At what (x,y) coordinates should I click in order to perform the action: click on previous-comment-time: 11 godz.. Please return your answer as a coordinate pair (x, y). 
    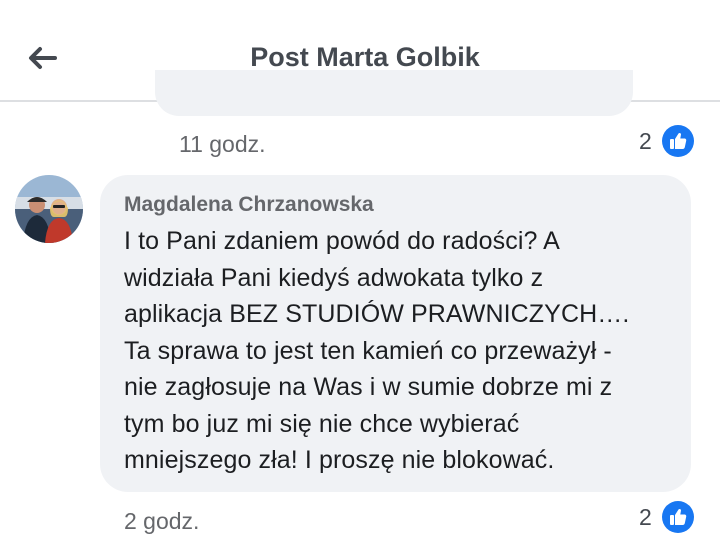
    Looking at the image, I should click on (222, 144).